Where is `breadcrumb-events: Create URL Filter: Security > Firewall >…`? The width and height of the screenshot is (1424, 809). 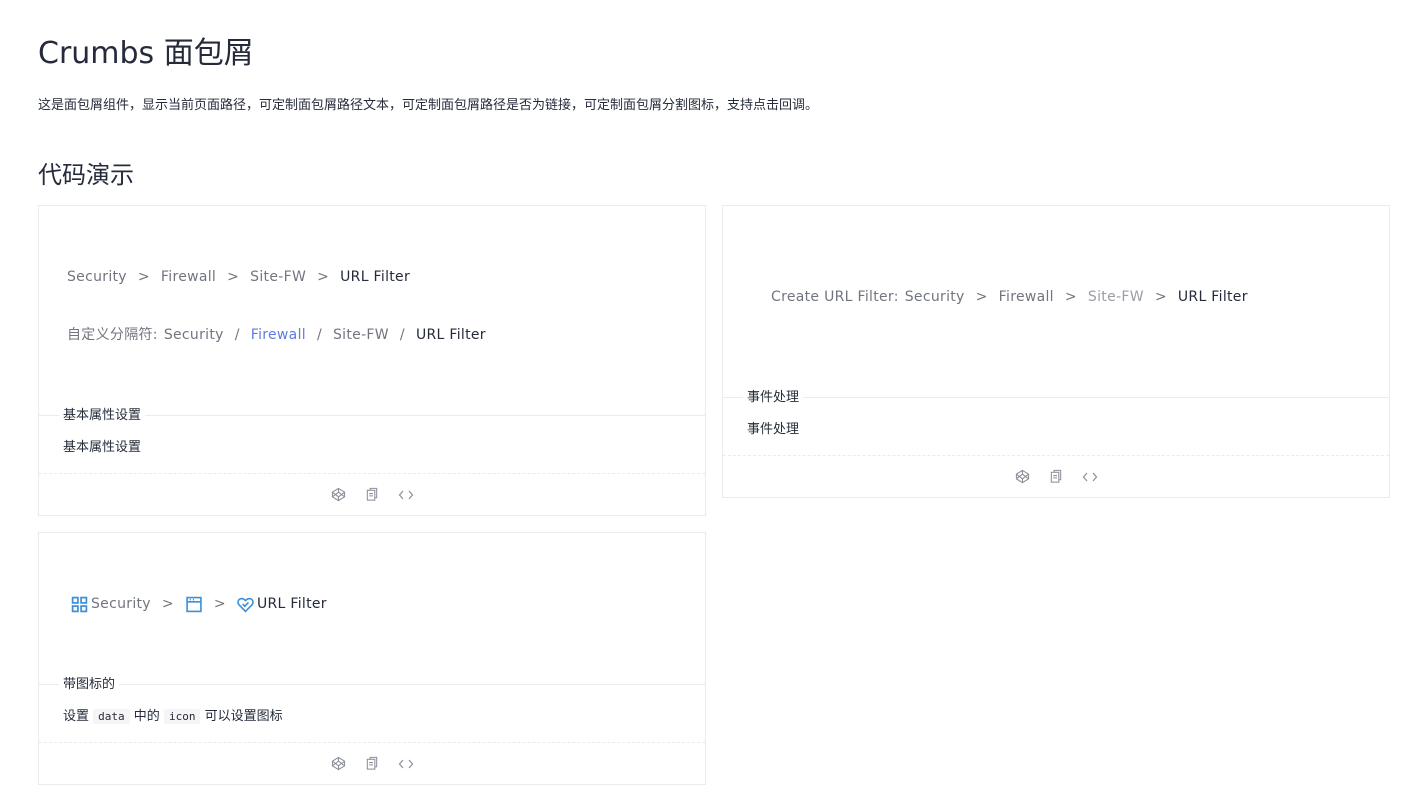 breadcrumb-events: Create URL Filter: Security > Firewall >… is located at coordinates (1009, 297).